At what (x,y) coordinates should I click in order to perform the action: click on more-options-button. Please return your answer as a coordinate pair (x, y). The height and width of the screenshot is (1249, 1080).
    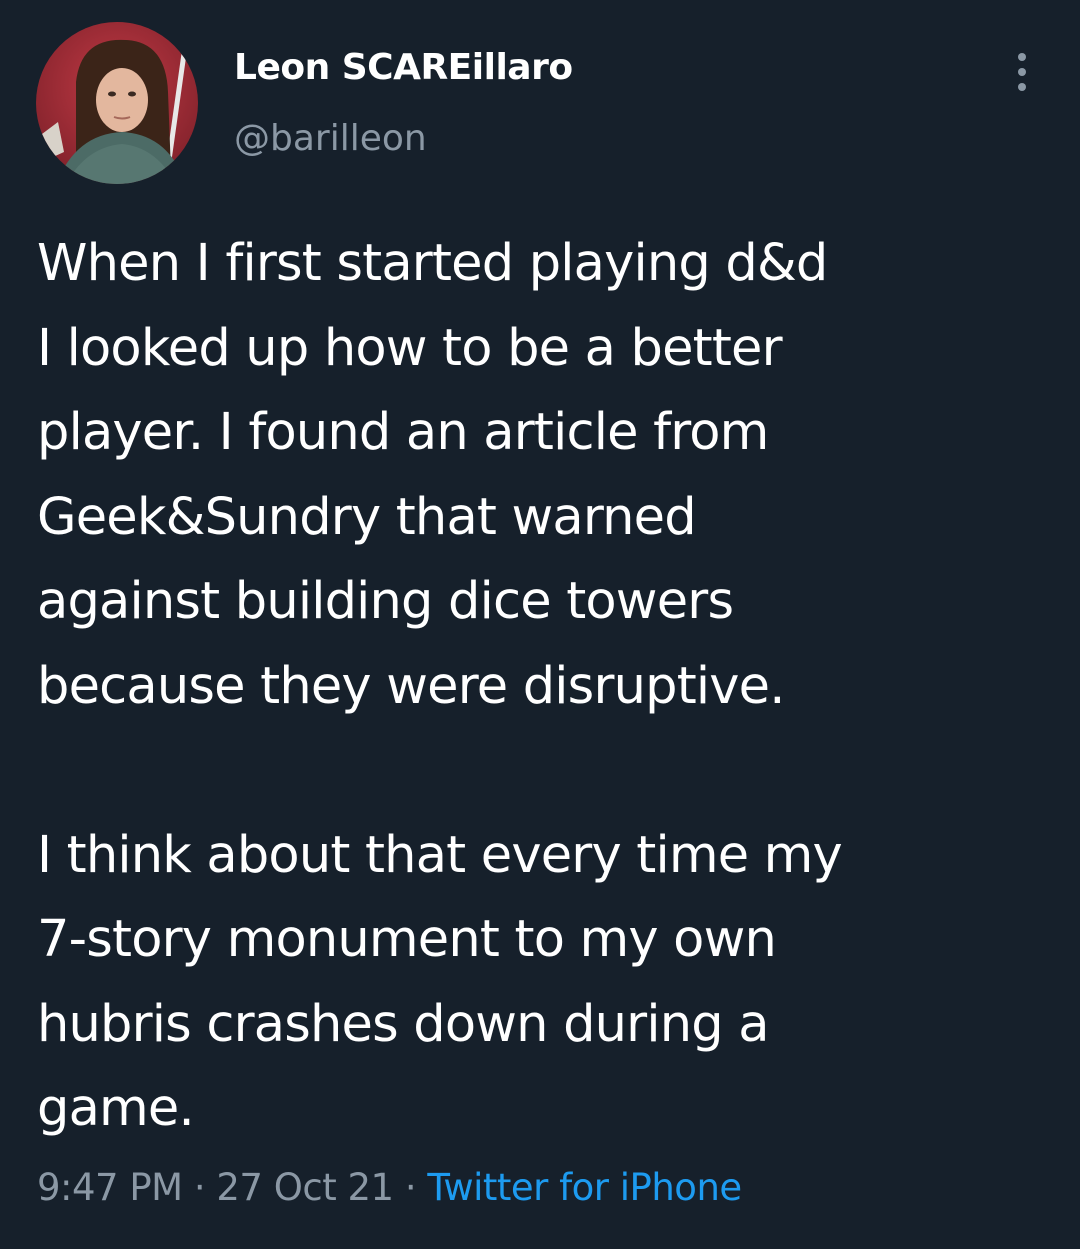
    Looking at the image, I should click on (1022, 72).